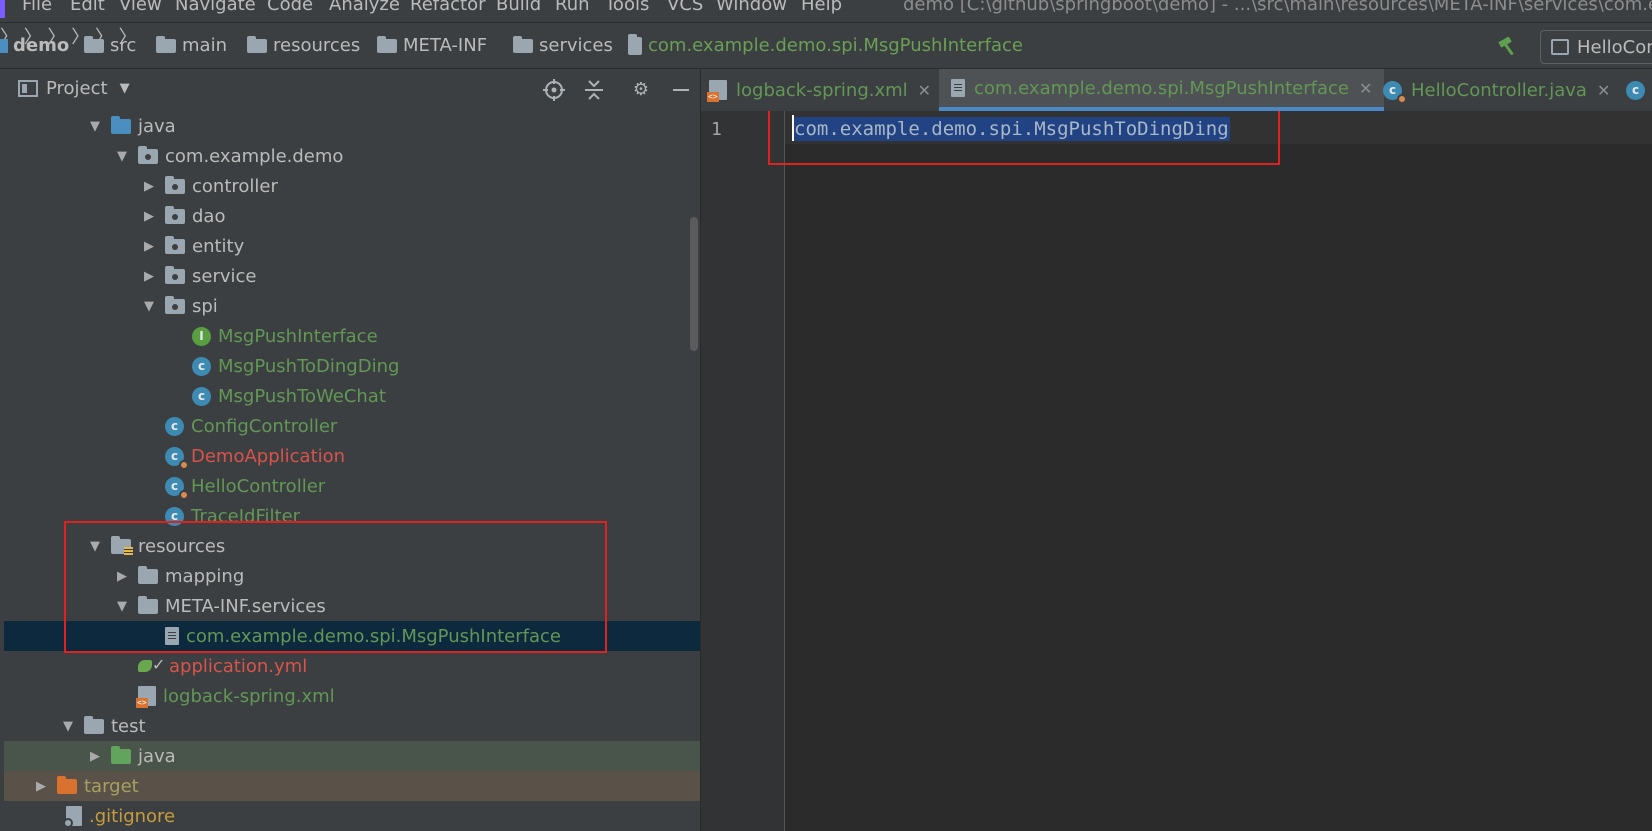 The image size is (1652, 831). What do you see at coordinates (352, 126) in the screenshot?
I see `tree-item-java: ▼ java` at bounding box center [352, 126].